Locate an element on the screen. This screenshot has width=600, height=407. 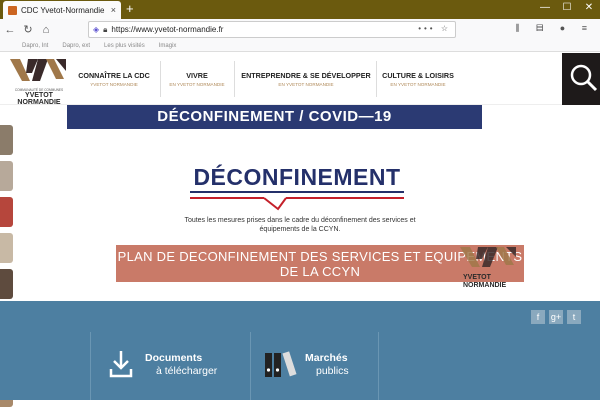
bookmark-item: Les plus visités is located at coordinates (124, 46).